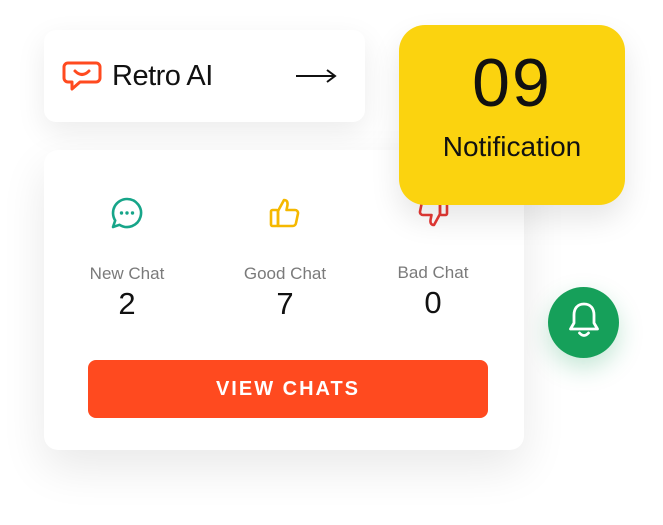  I want to click on stat-value: 7, so click(285, 303).